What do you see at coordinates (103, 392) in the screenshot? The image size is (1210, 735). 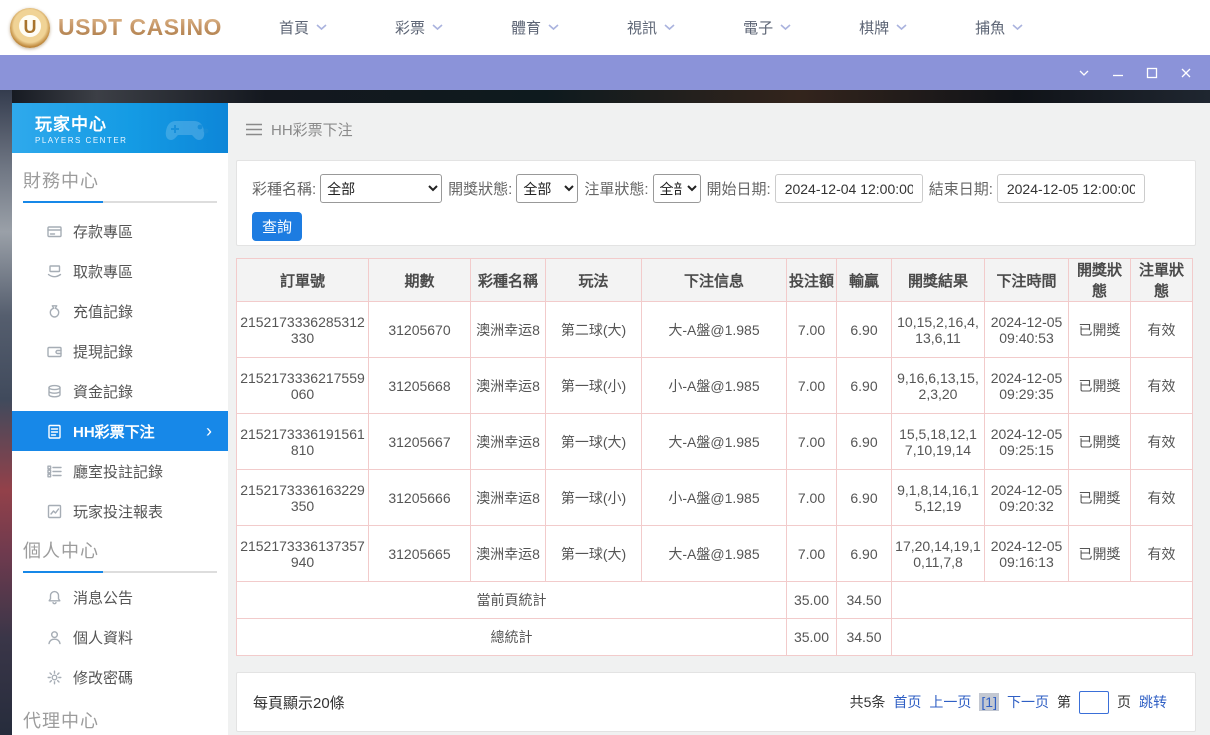 I see `sidebar-item-label: 資金記錄` at bounding box center [103, 392].